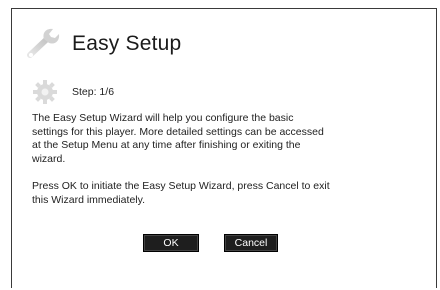  I want to click on wrench-icon, so click(46, 43).